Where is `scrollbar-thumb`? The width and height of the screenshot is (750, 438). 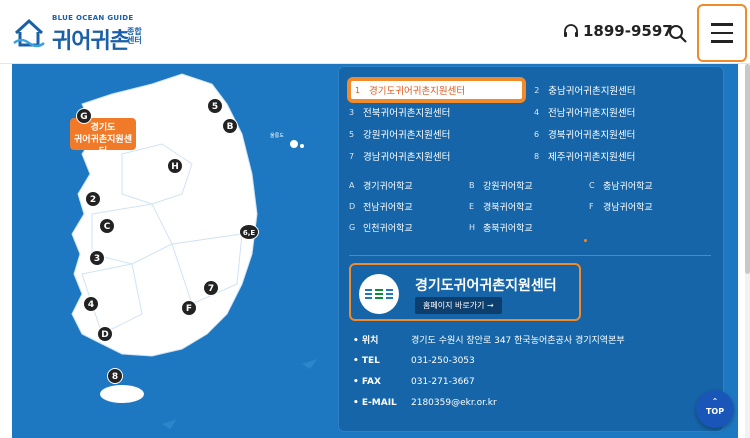 scrollbar-thumb is located at coordinates (747, 169).